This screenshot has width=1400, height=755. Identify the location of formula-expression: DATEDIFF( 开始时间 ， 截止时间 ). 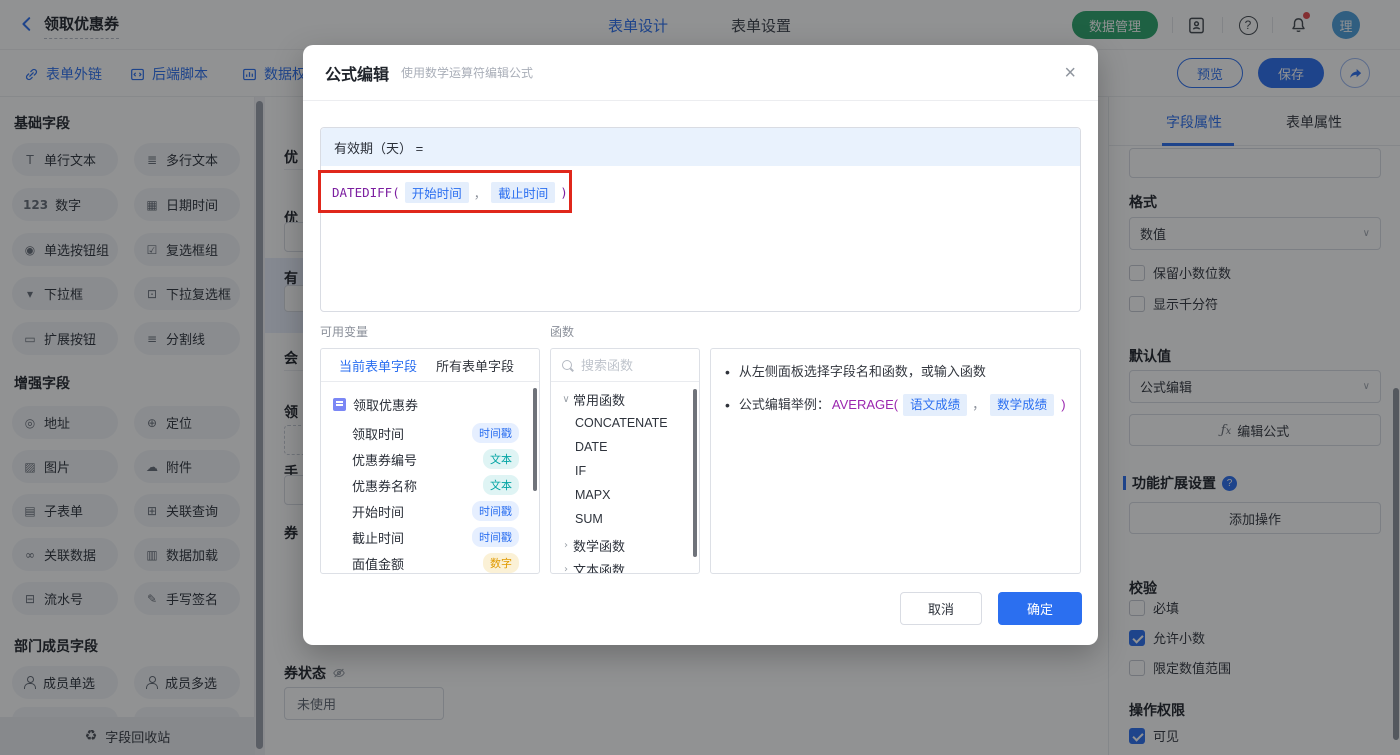
(450, 192).